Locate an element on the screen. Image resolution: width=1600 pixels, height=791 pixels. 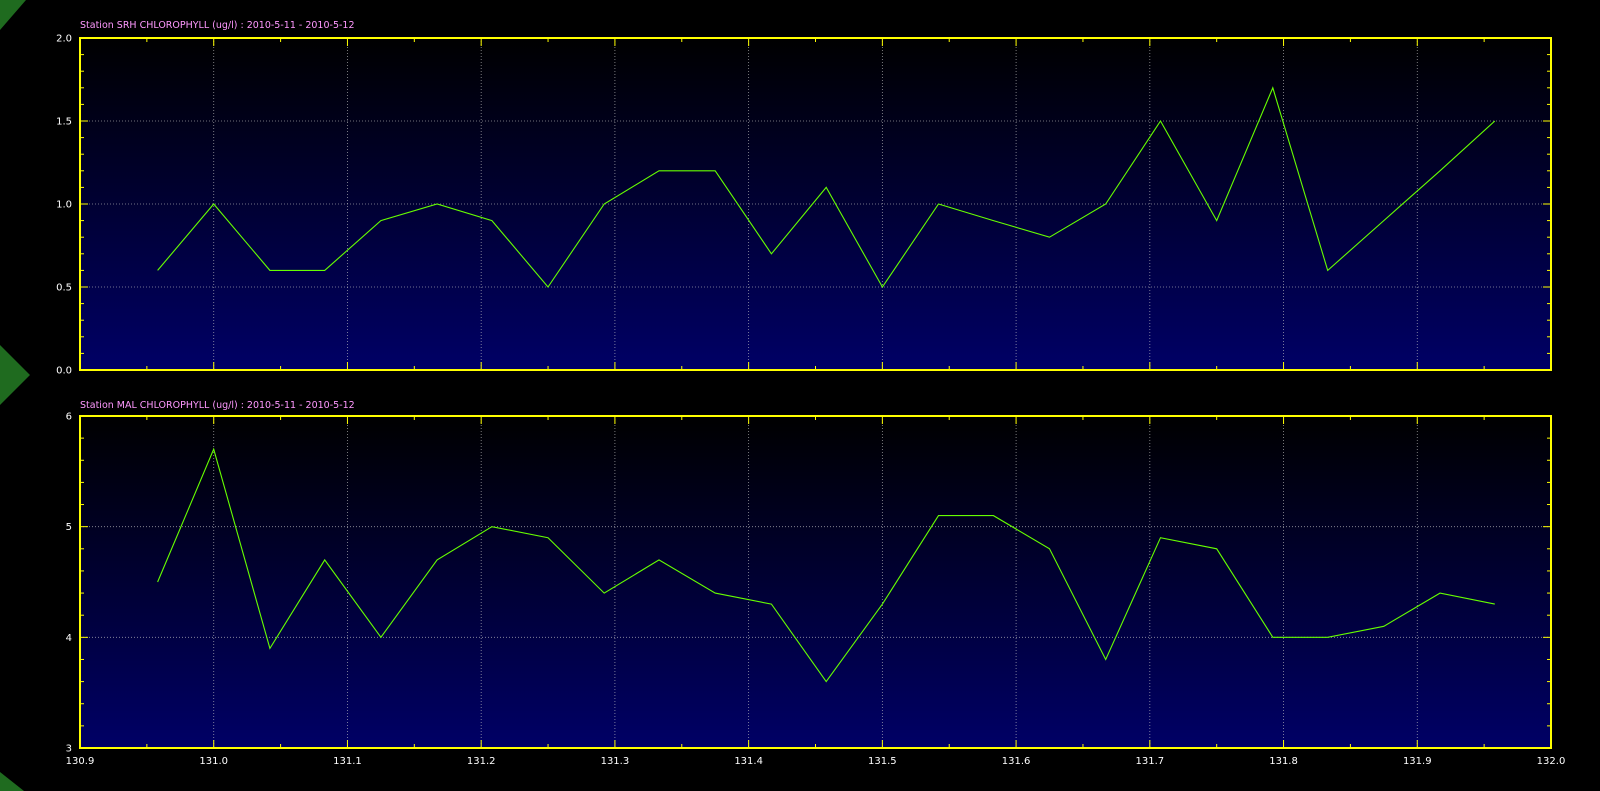
y-tick-label: 3 is located at coordinates (69, 749).